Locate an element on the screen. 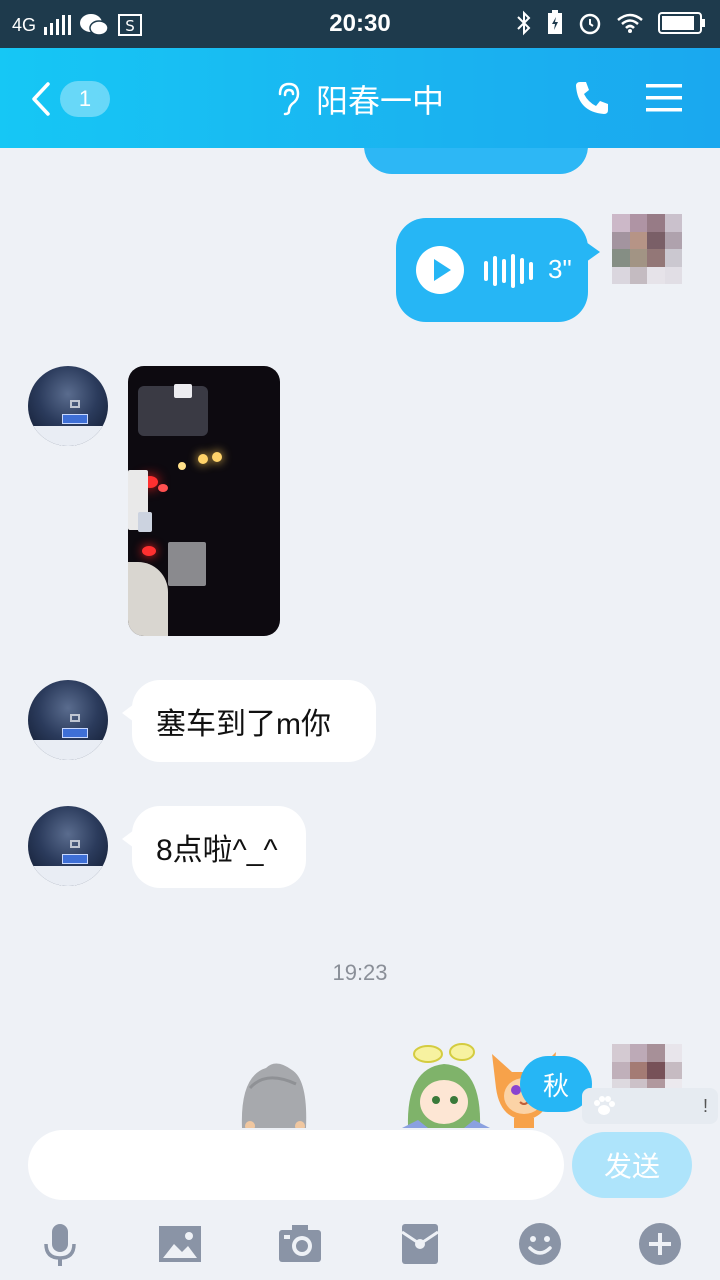 The height and width of the screenshot is (1280, 720). send-button: 发送 is located at coordinates (632, 1165).